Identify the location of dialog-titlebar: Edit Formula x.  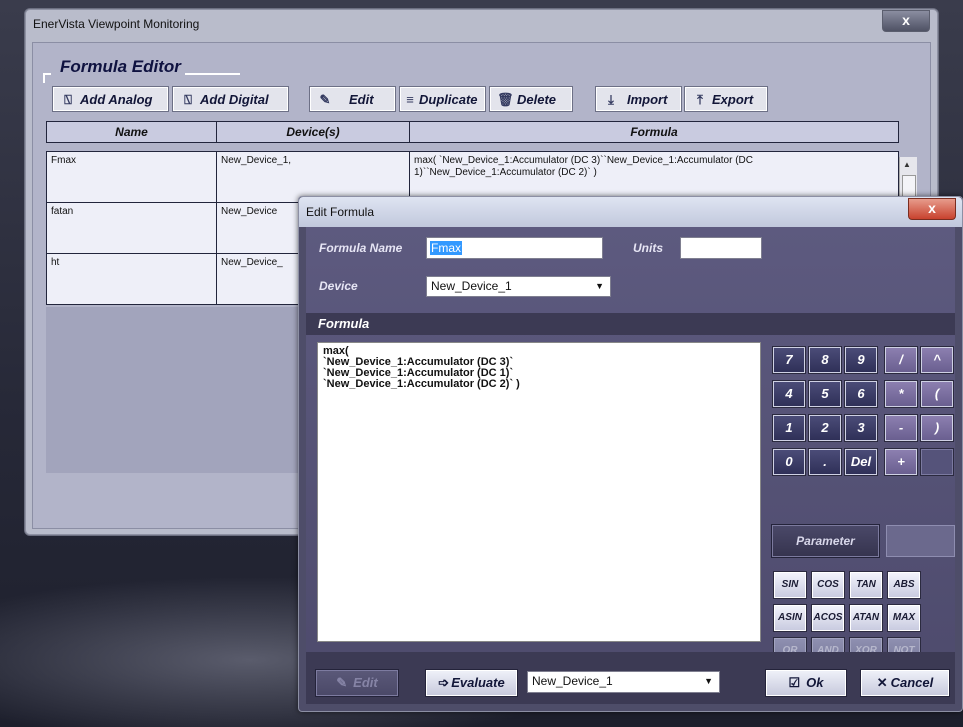
(630, 212).